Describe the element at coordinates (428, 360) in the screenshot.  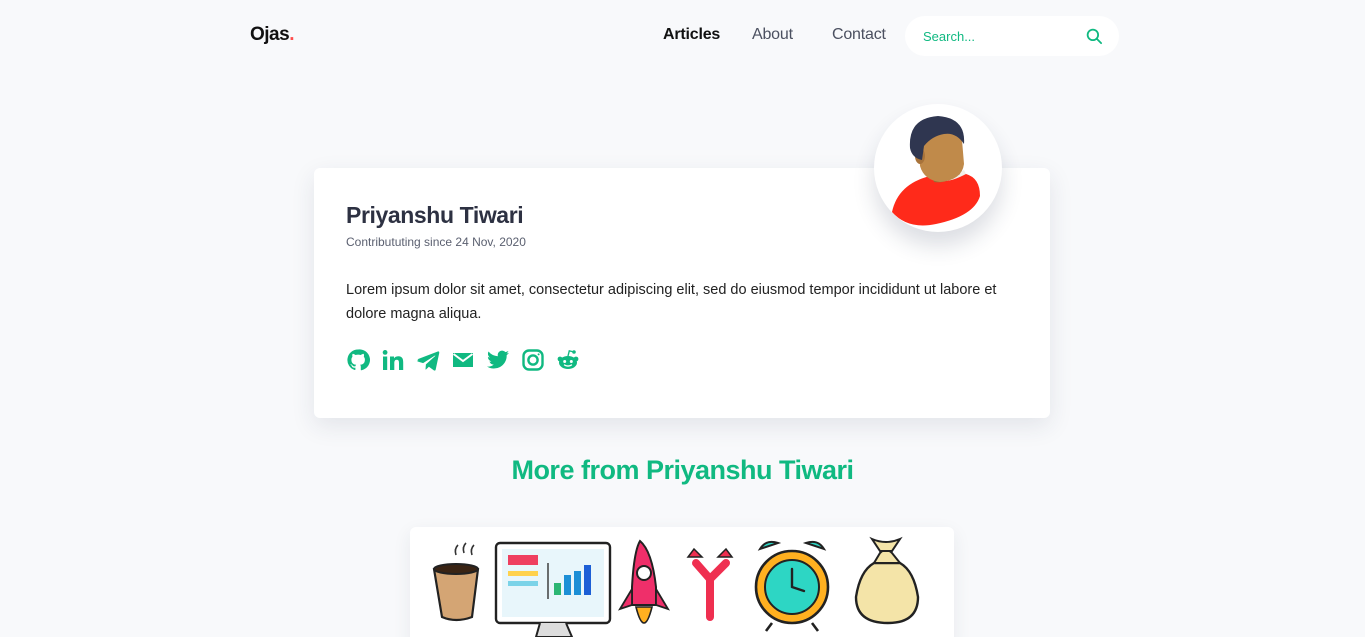
I see `telegram-icon` at that location.